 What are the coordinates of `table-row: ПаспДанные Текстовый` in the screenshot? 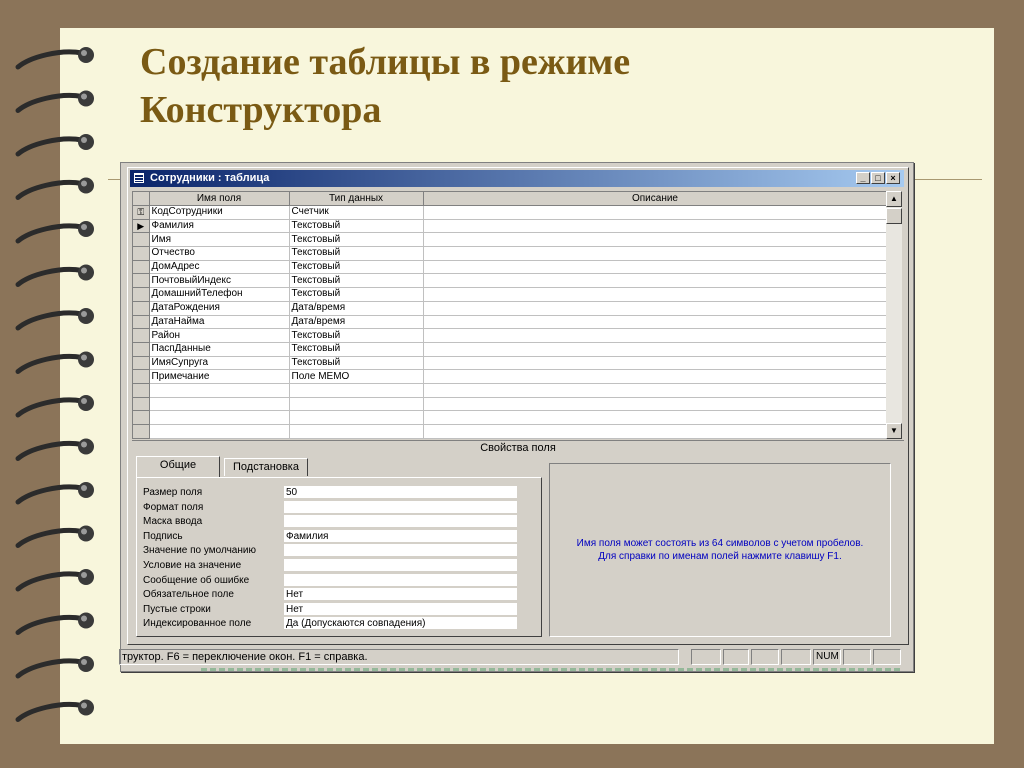 It's located at (510, 349).